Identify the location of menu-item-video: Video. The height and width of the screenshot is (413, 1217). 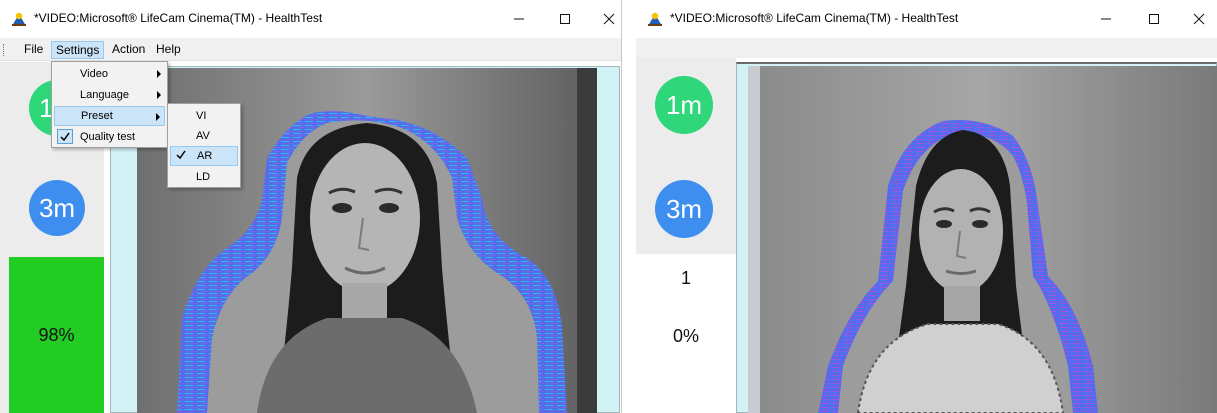
(109, 74).